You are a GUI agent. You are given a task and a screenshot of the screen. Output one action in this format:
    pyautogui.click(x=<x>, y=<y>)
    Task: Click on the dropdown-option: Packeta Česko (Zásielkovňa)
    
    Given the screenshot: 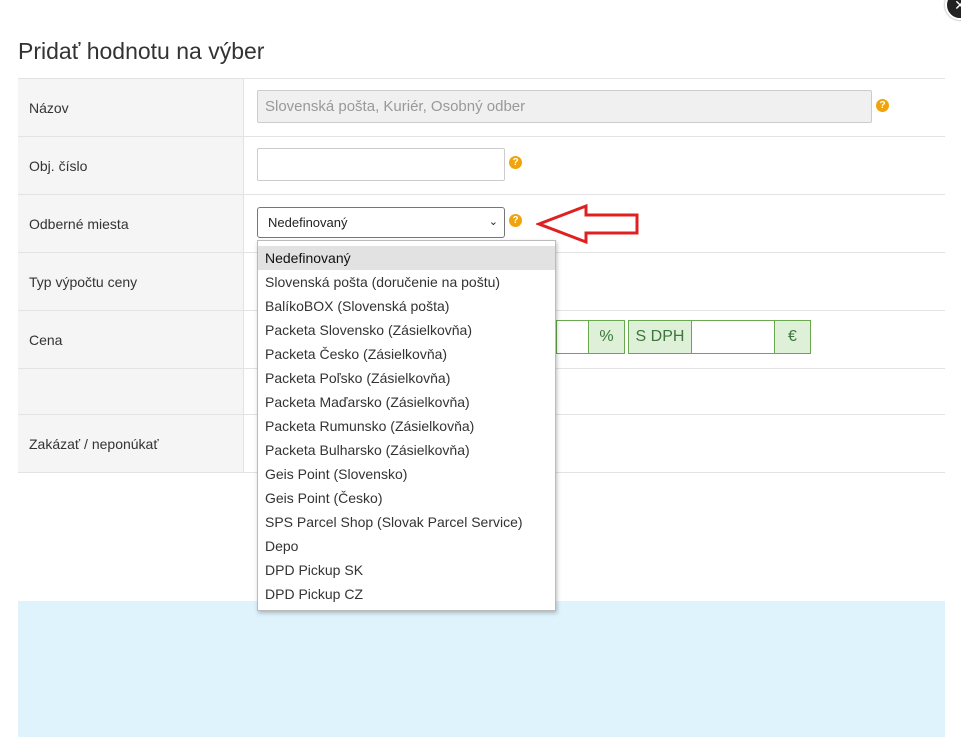 What is the action you would take?
    pyautogui.click(x=406, y=354)
    